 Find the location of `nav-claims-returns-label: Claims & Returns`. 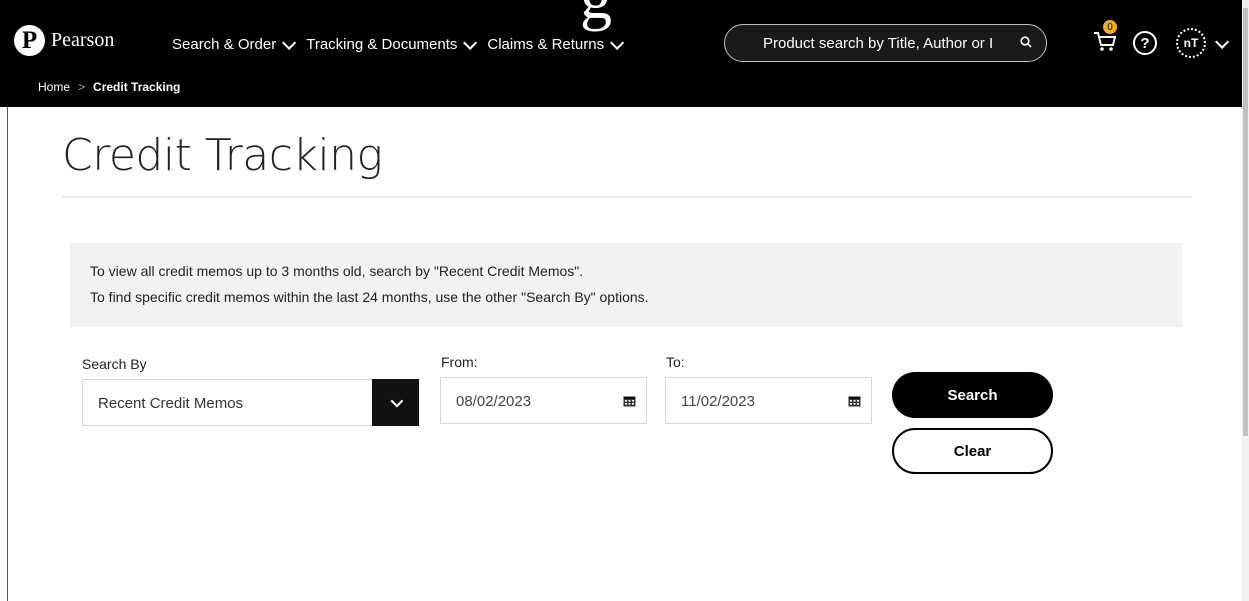

nav-claims-returns-label: Claims & Returns is located at coordinates (546, 44).